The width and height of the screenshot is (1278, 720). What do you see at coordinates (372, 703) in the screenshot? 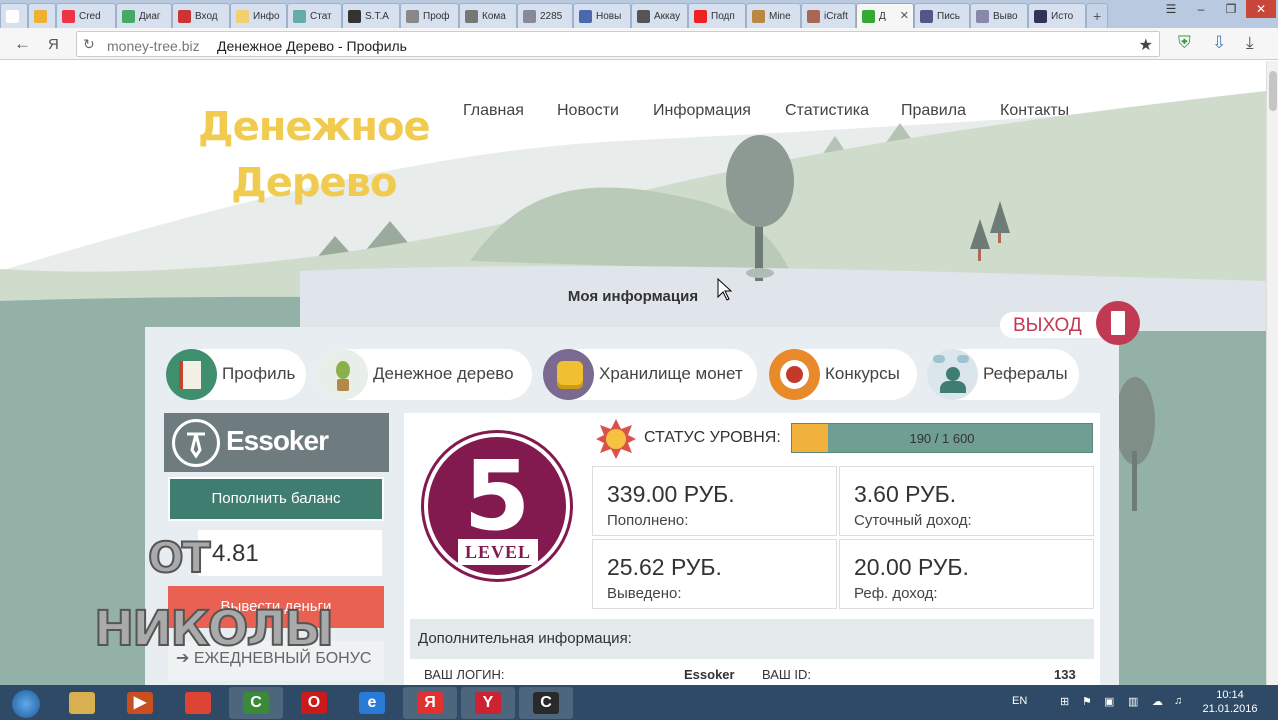
I see `taskbar-app-ie: e` at bounding box center [372, 703].